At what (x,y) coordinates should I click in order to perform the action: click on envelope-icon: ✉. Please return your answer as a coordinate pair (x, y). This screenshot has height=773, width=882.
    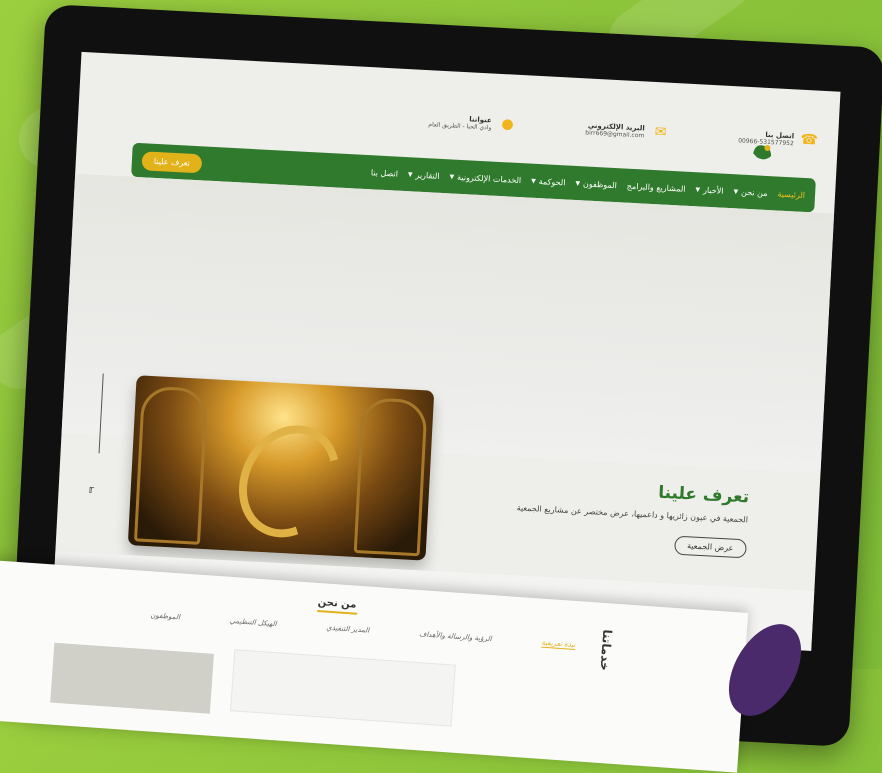
    Looking at the image, I should click on (660, 132).